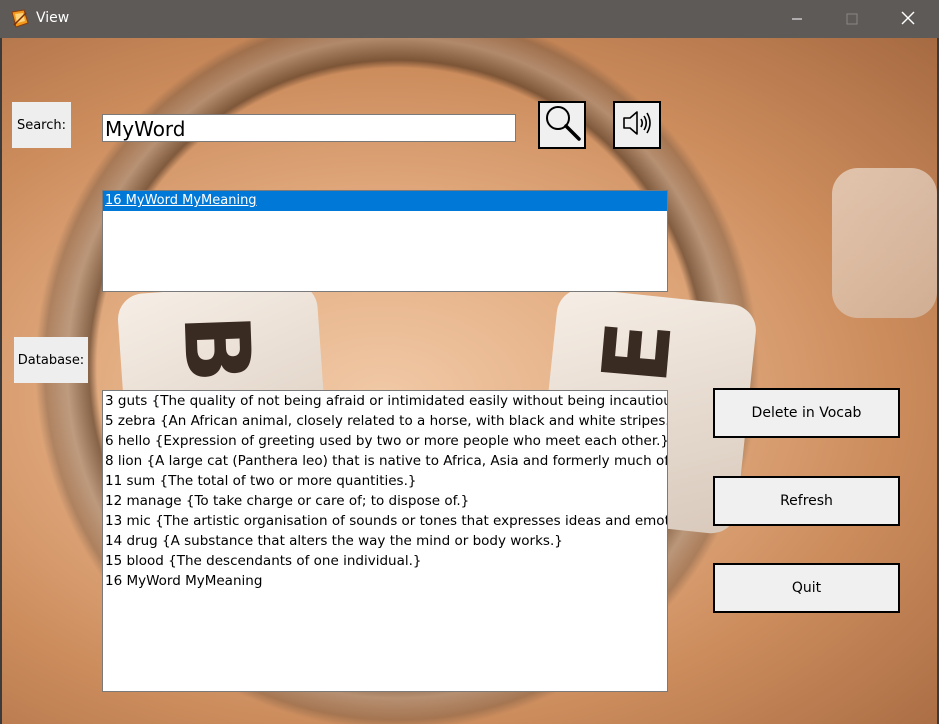 The width and height of the screenshot is (939, 724). What do you see at coordinates (51, 360) in the screenshot?
I see `database-label: Database:` at bounding box center [51, 360].